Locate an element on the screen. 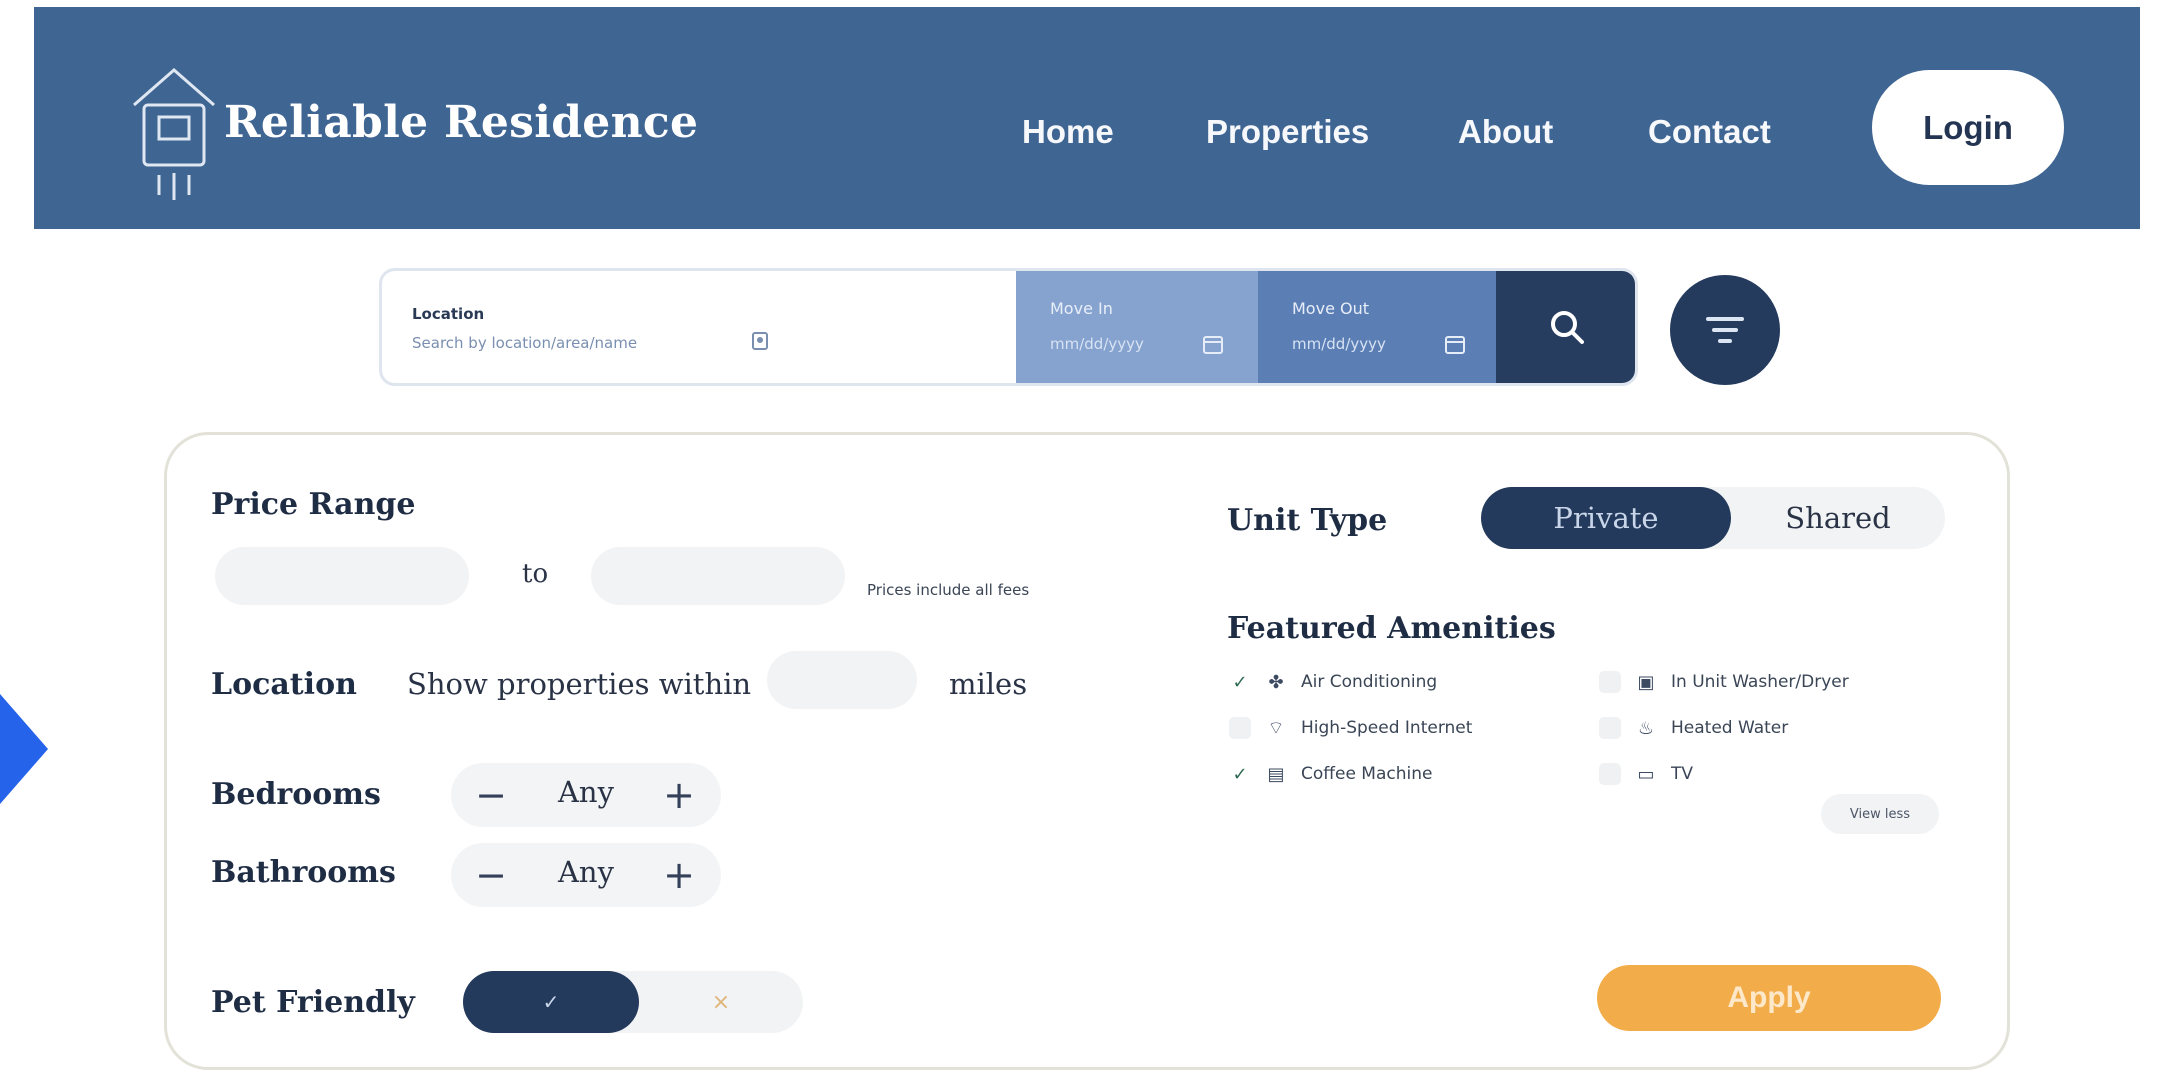 The image size is (2157, 1072). filter-toggle-button is located at coordinates (1725, 330).